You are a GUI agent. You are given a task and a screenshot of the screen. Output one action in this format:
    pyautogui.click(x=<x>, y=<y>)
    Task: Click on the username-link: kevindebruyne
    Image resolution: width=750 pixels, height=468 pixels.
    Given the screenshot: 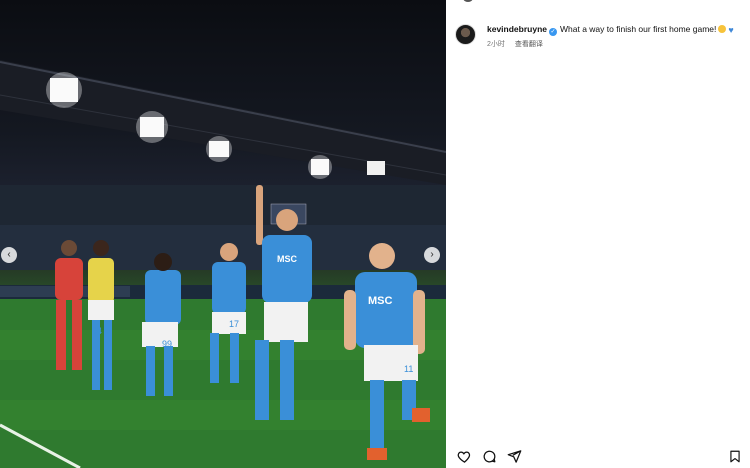 What is the action you would take?
    pyautogui.click(x=517, y=29)
    